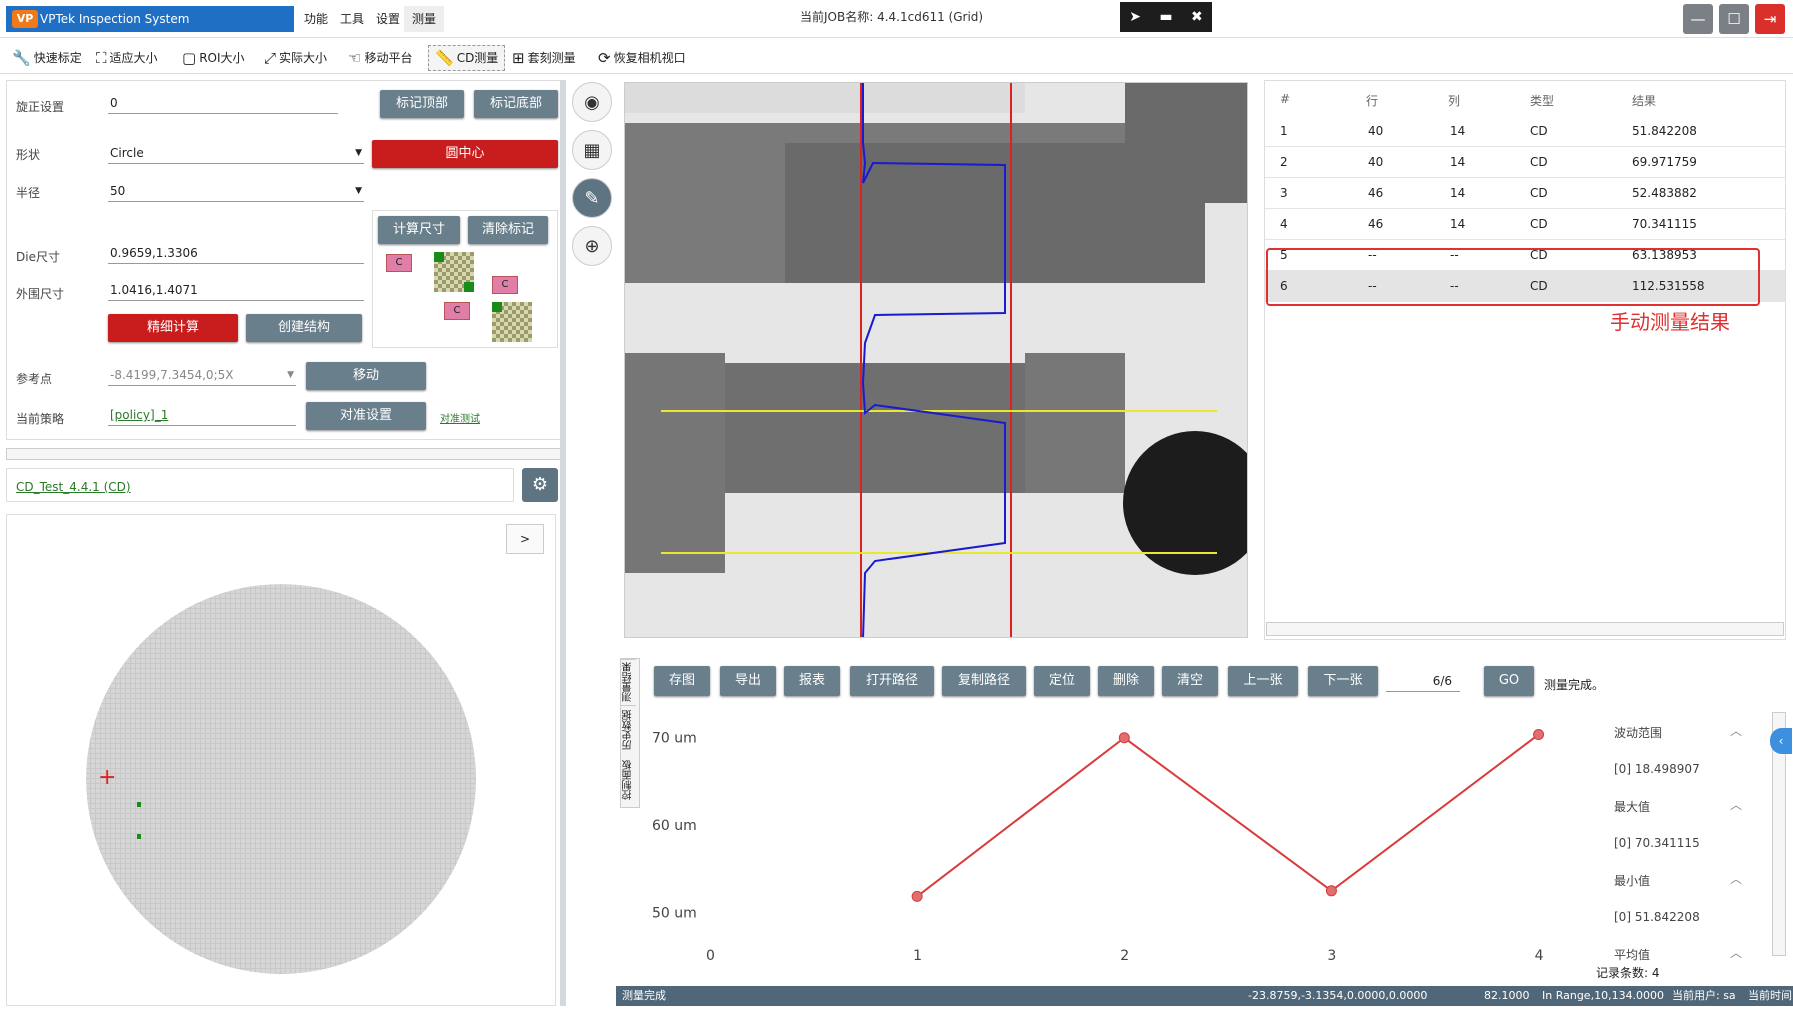 This screenshot has height=1026, width=1793. I want to click on status-time: 当前时间: 14:58:52, so click(1770, 1005).